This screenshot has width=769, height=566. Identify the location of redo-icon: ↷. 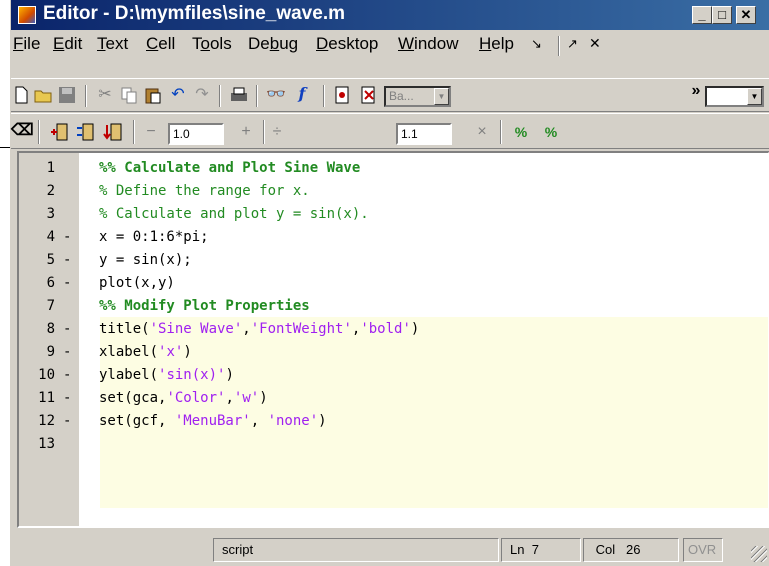
(202, 95).